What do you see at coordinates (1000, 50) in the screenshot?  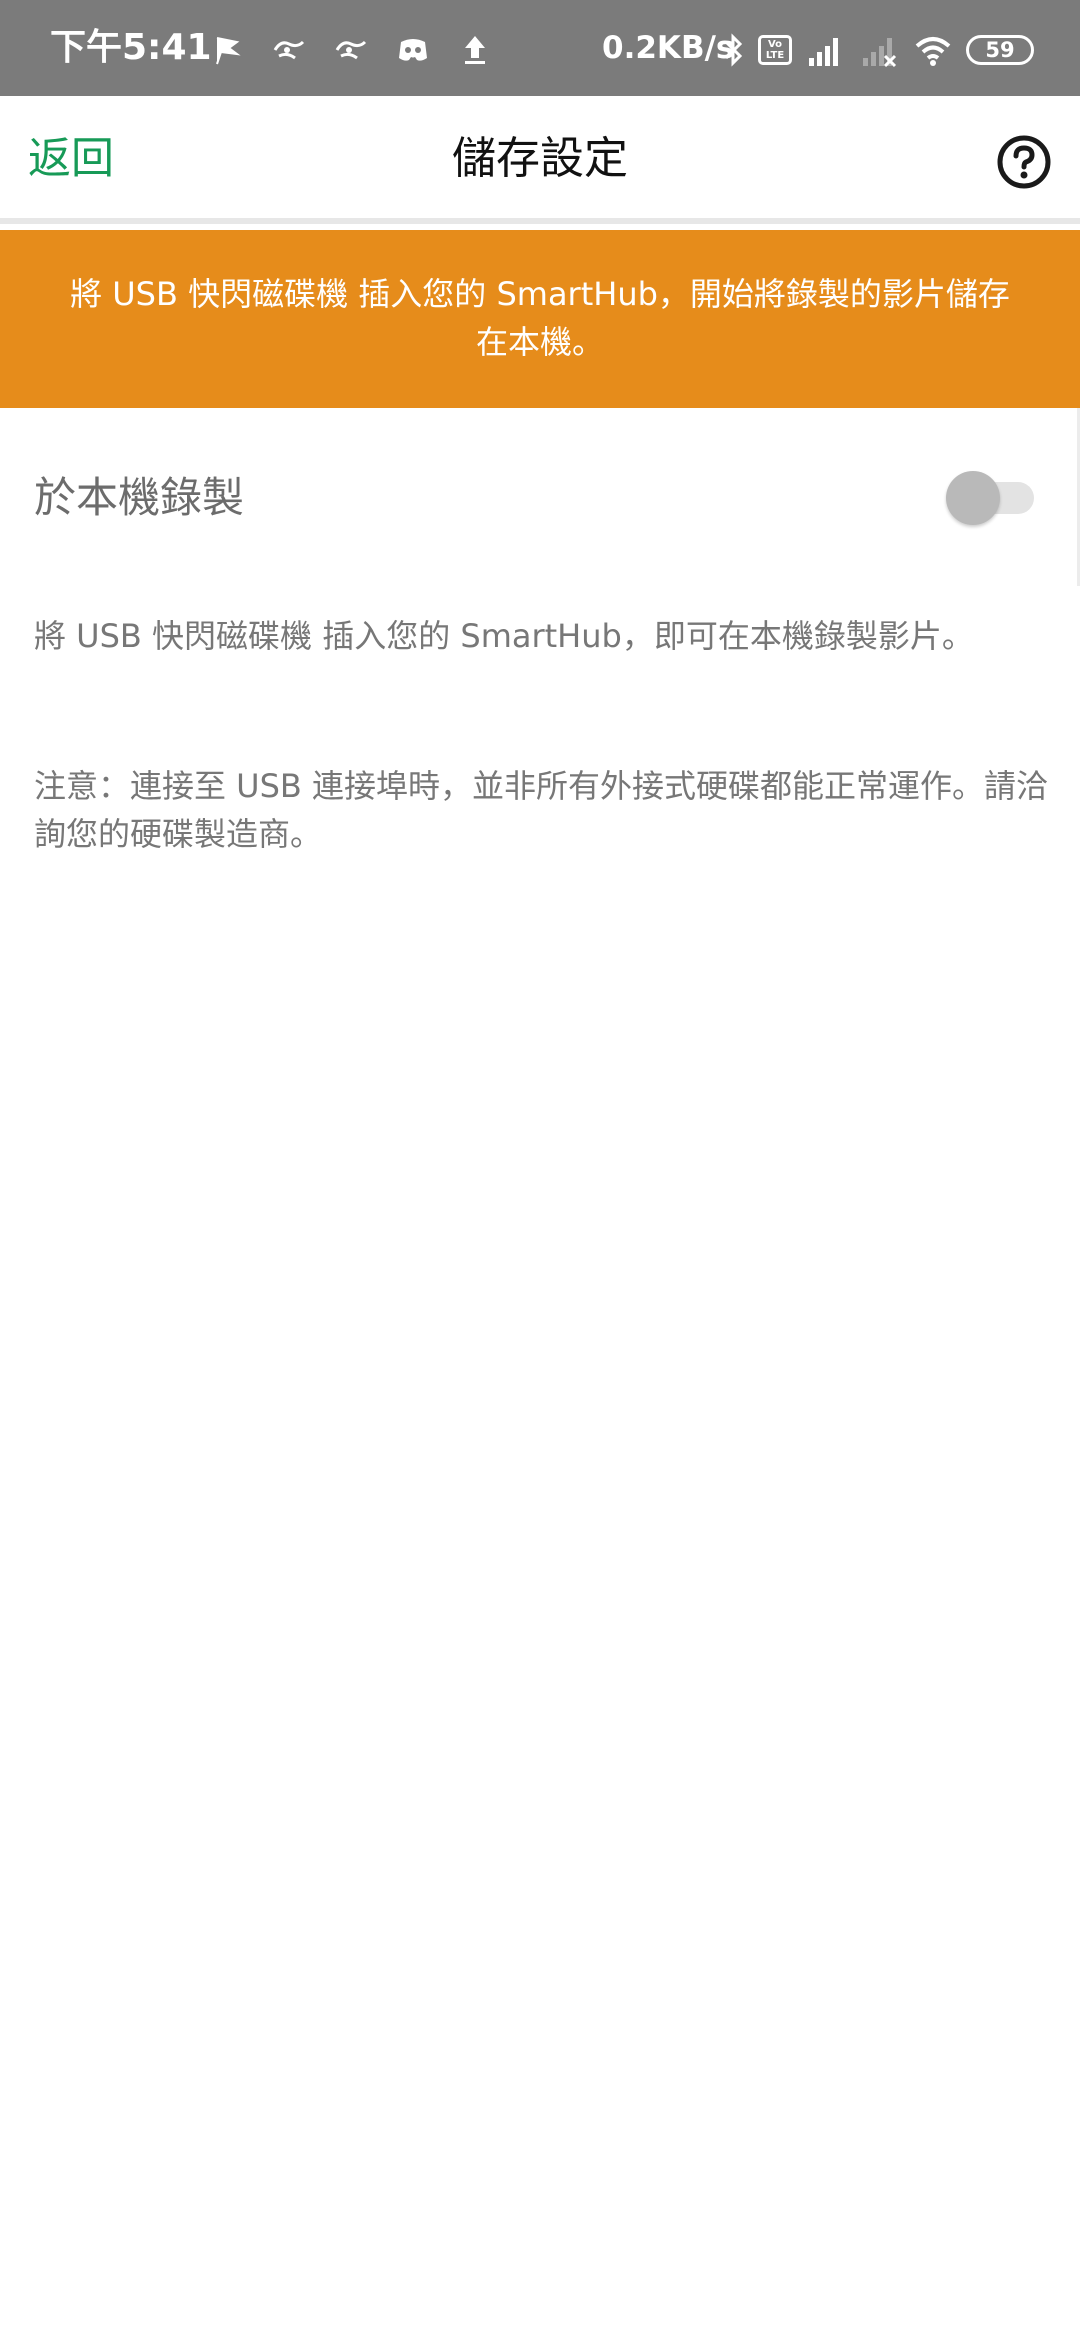 I see `battery-icon: 59` at bounding box center [1000, 50].